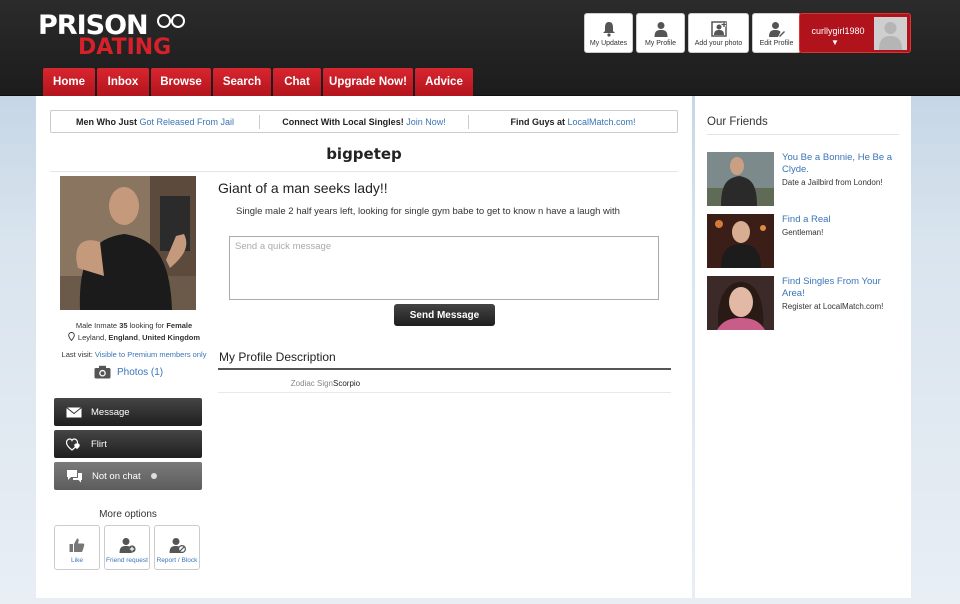 This screenshot has height=604, width=960. What do you see at coordinates (102, 372) in the screenshot?
I see `camera-icon` at bounding box center [102, 372].